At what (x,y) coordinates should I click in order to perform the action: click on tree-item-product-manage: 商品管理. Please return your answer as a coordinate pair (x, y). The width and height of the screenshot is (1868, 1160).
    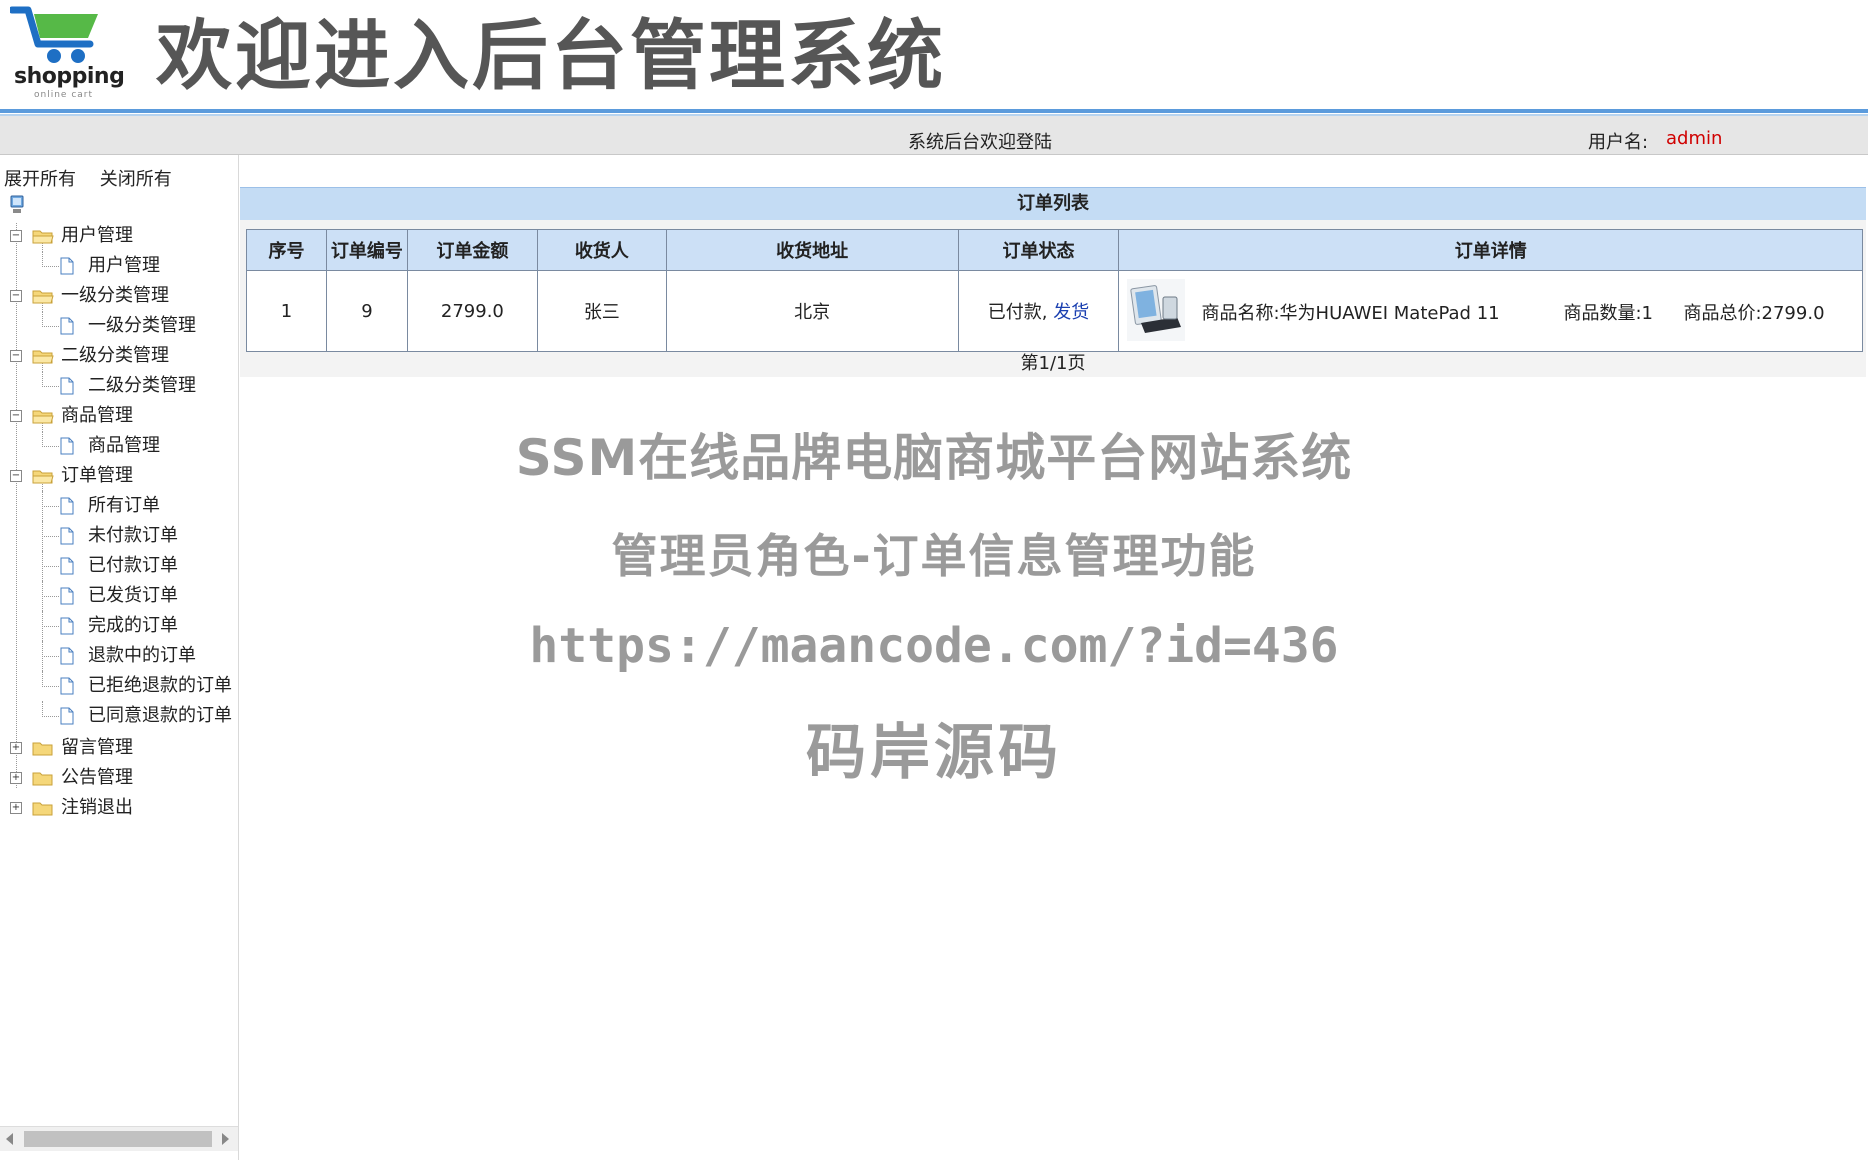
    Looking at the image, I should click on (119, 446).